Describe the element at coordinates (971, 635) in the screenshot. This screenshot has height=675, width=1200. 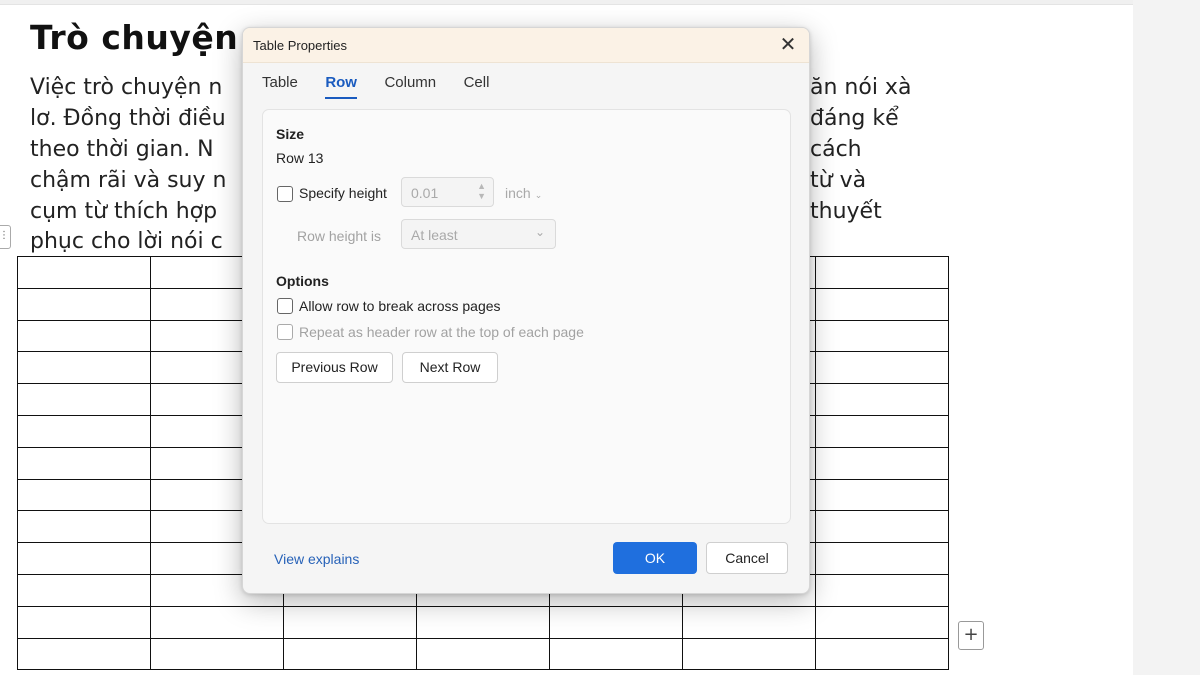
I see `add-row-button: +` at that location.